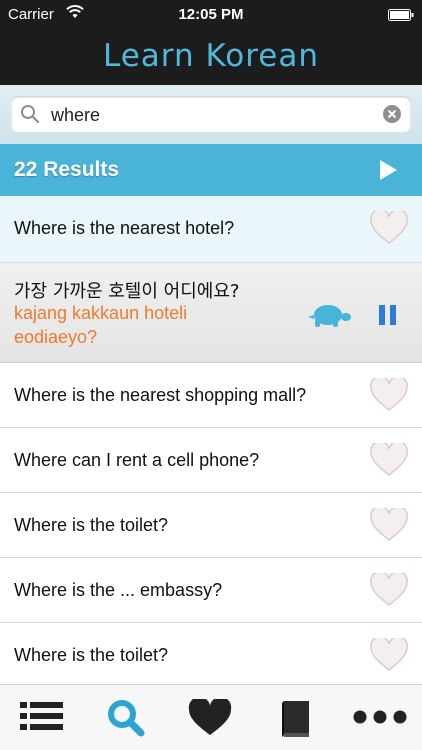  Describe the element at coordinates (124, 228) in the screenshot. I see `phrase-label: Where is the nearest hotel?` at that location.